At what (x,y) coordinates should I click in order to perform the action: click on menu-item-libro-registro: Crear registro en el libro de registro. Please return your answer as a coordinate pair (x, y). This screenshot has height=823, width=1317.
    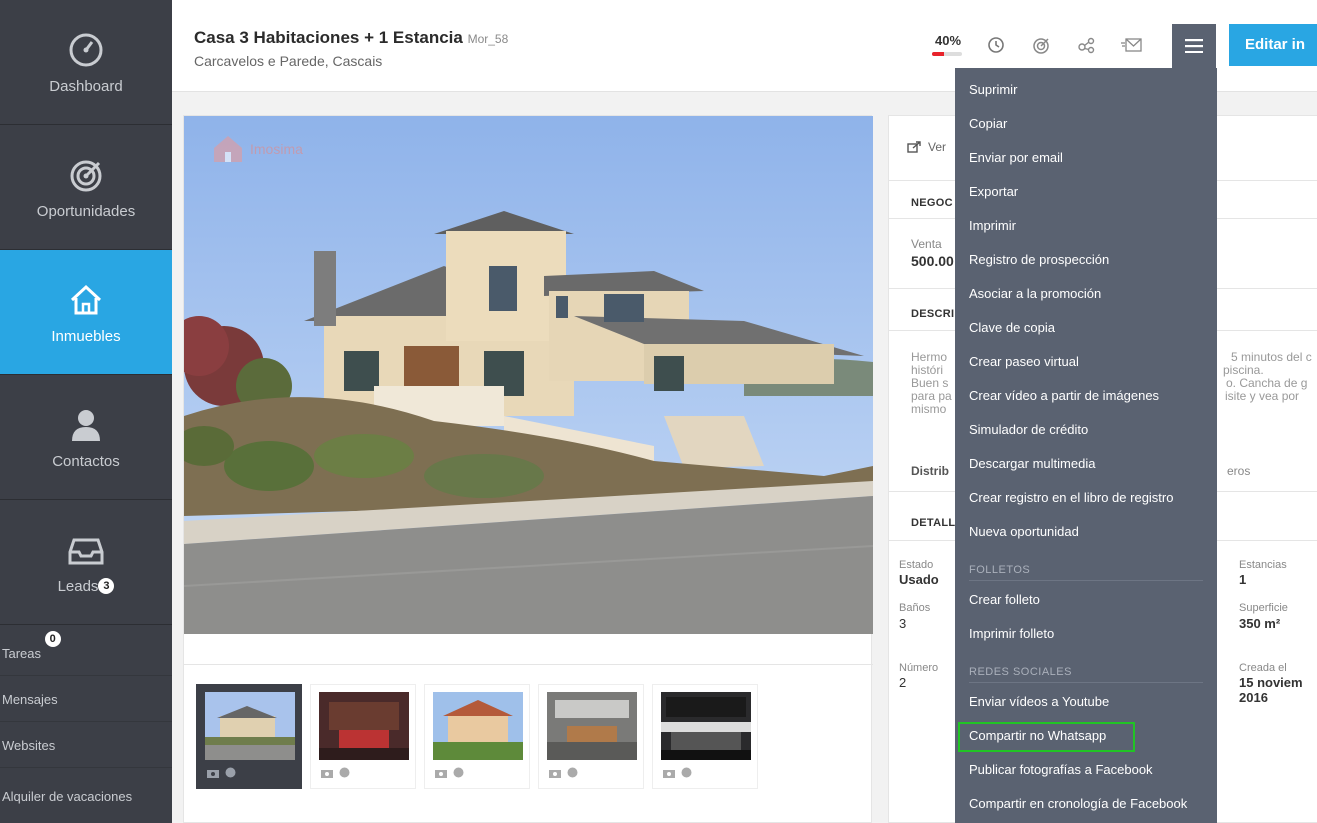
    Looking at the image, I should click on (1086, 498).